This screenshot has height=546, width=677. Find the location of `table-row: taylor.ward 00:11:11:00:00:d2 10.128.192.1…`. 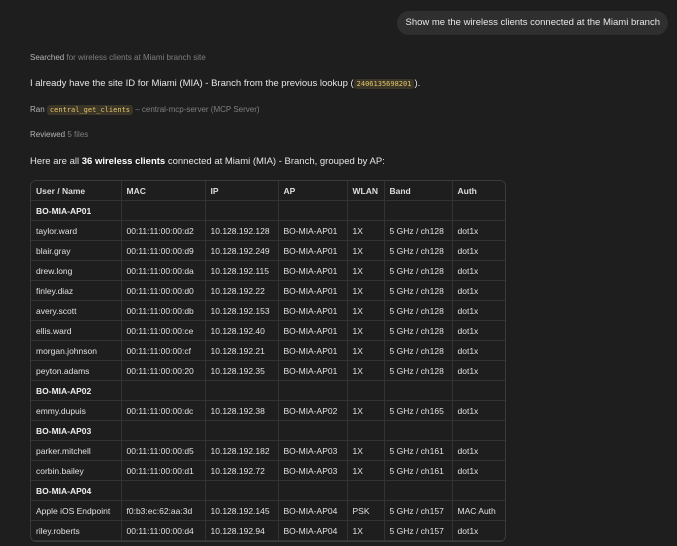

table-row: taylor.ward 00:11:11:00:00:d2 10.128.192.1… is located at coordinates (268, 230).